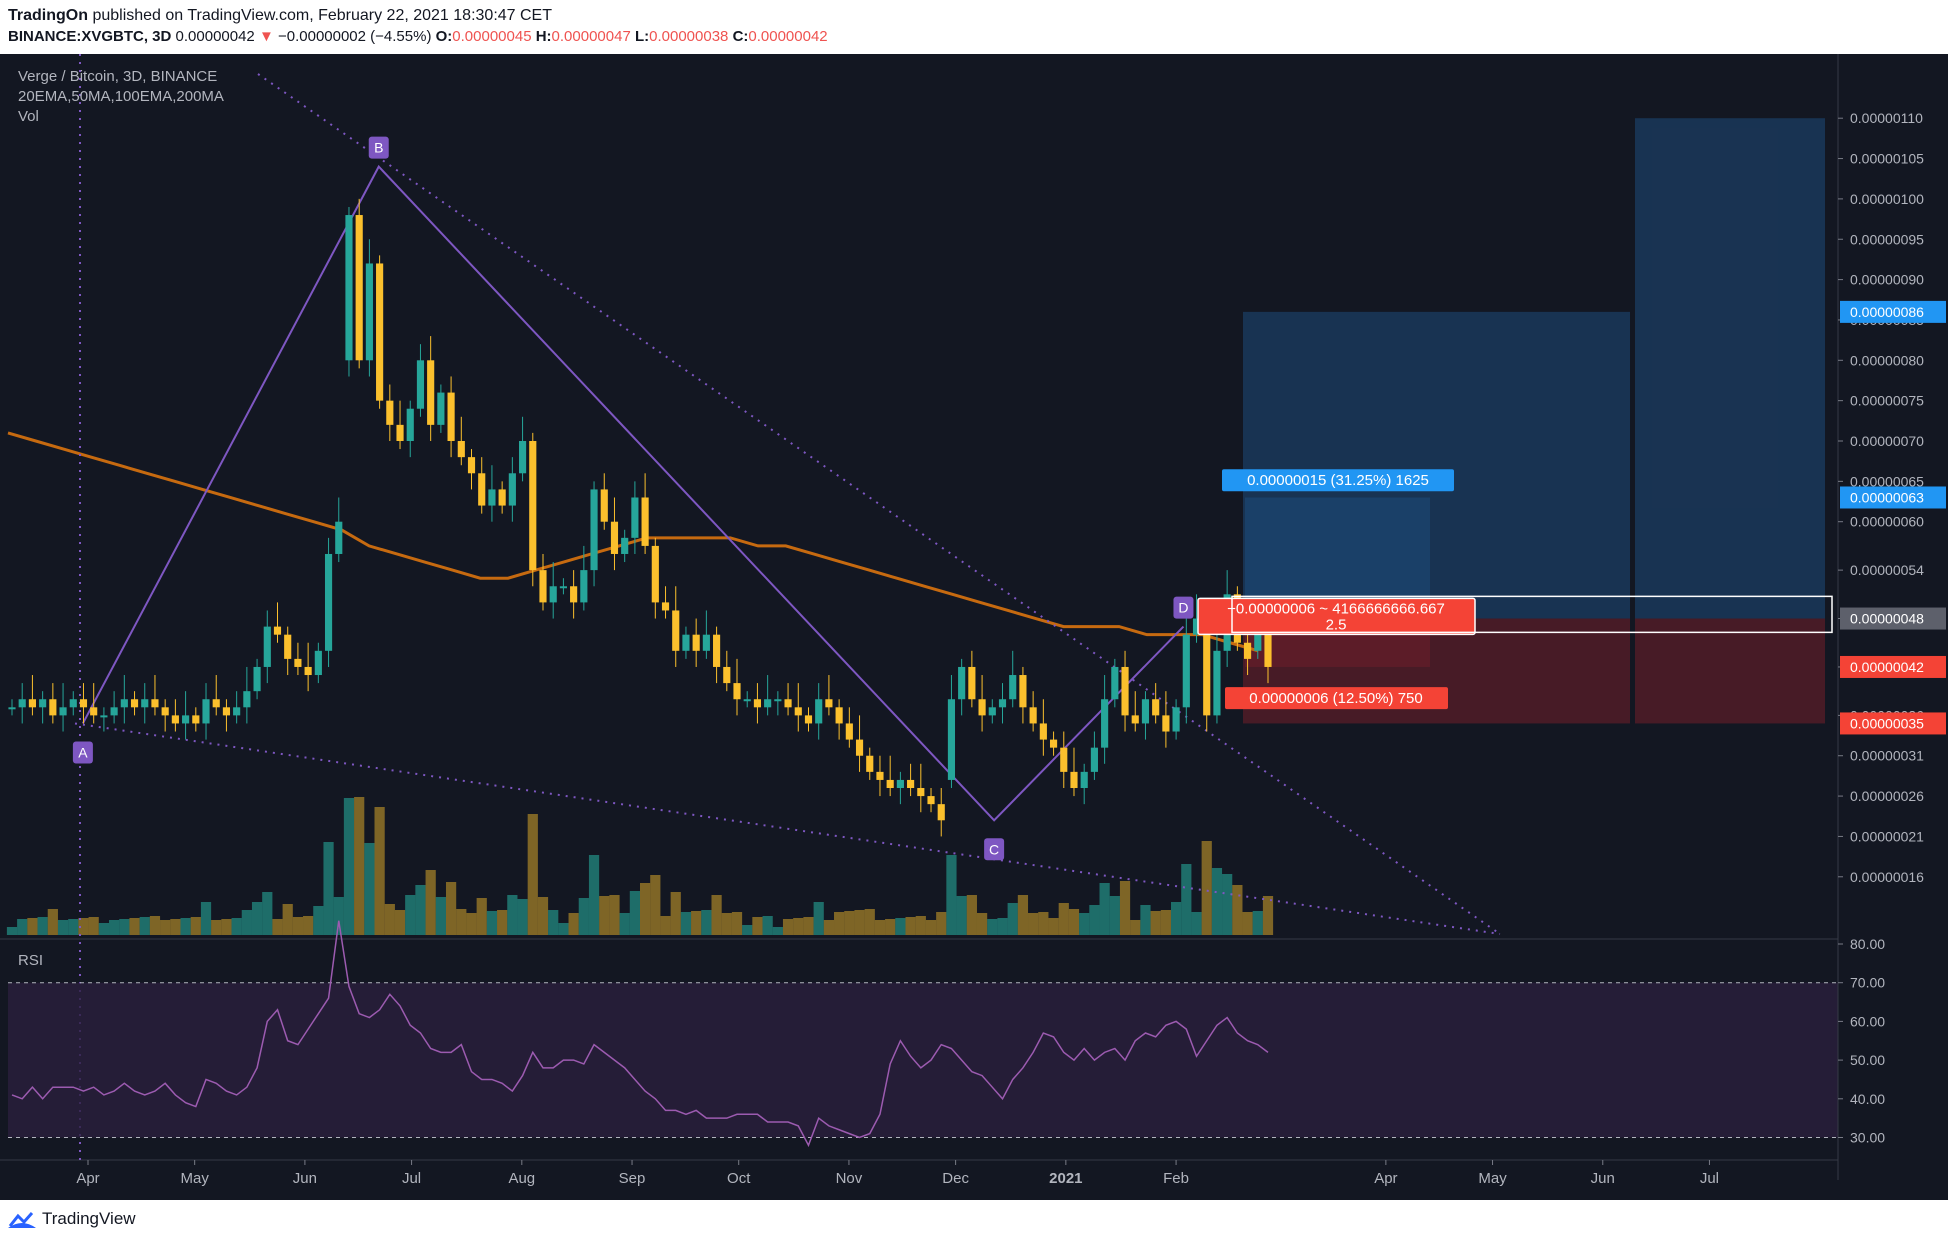 This screenshot has width=1948, height=1241. I want to click on pattern-point-c-label: C, so click(994, 849).